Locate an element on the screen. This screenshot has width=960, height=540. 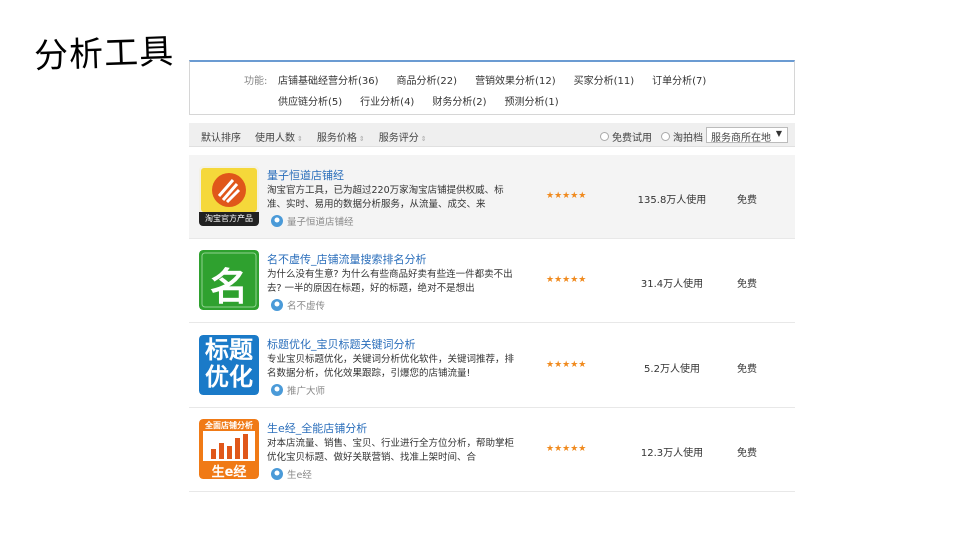
location-dropdown-label: 服务商所在地 is located at coordinates (741, 138).